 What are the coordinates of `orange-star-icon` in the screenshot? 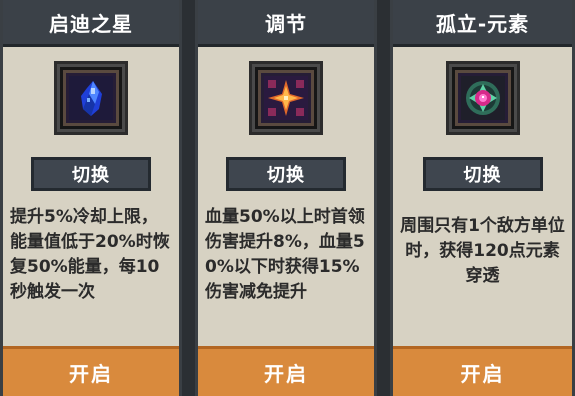 It's located at (286, 98).